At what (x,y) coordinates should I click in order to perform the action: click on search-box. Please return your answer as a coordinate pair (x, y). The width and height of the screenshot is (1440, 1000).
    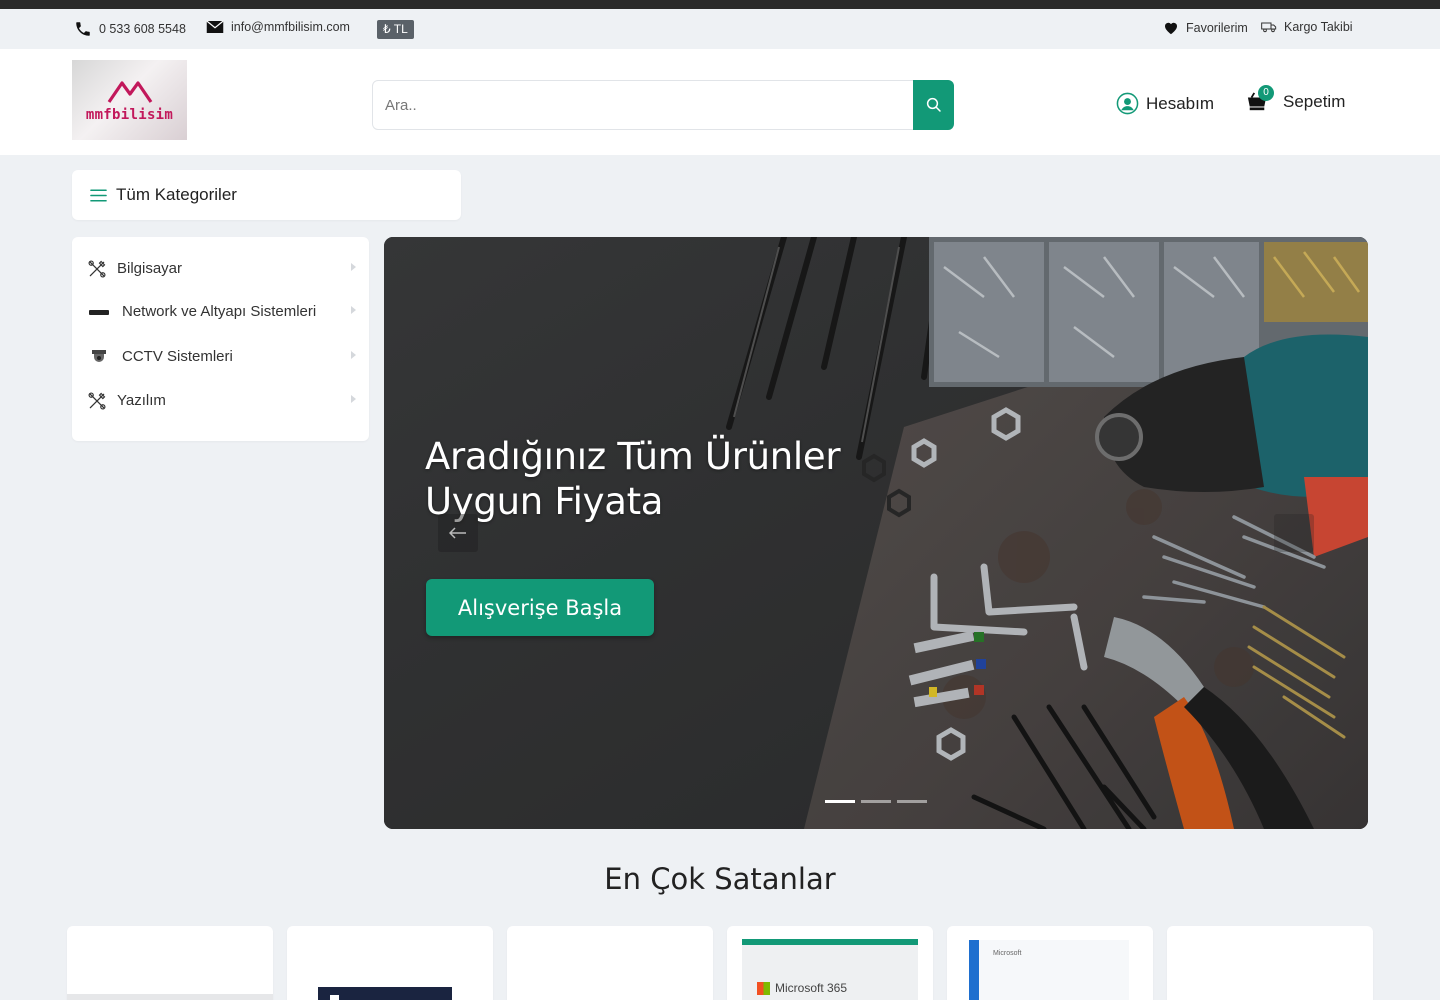
    Looking at the image, I should click on (663, 105).